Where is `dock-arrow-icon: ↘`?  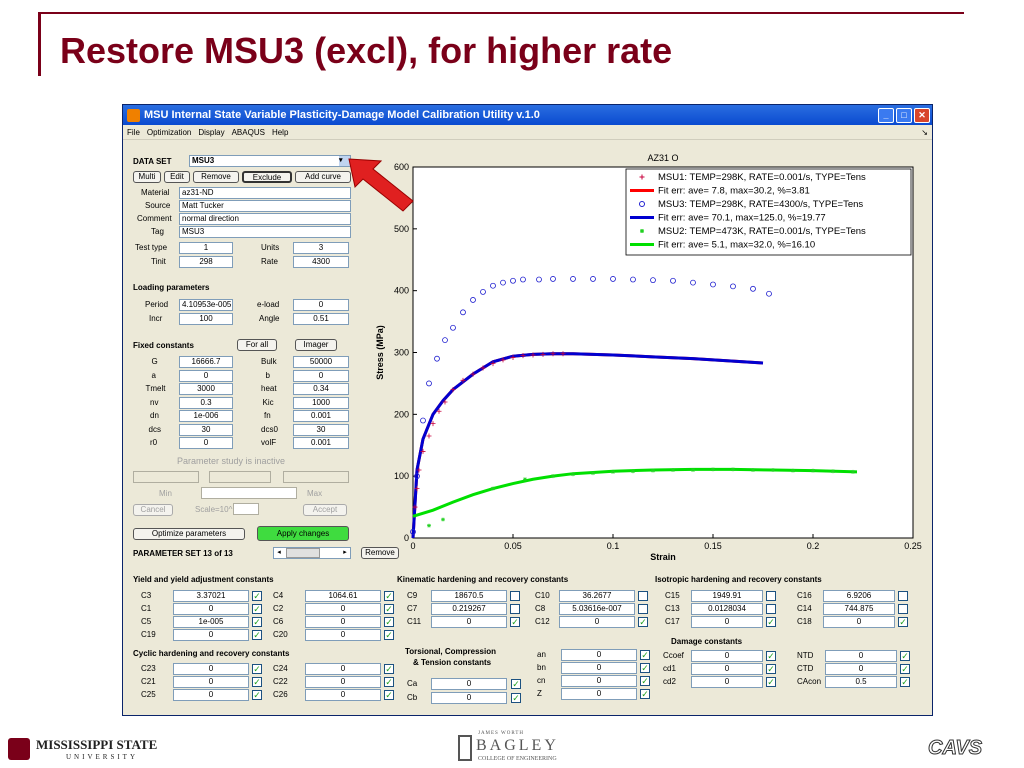
dock-arrow-icon: ↘ is located at coordinates (926, 132).